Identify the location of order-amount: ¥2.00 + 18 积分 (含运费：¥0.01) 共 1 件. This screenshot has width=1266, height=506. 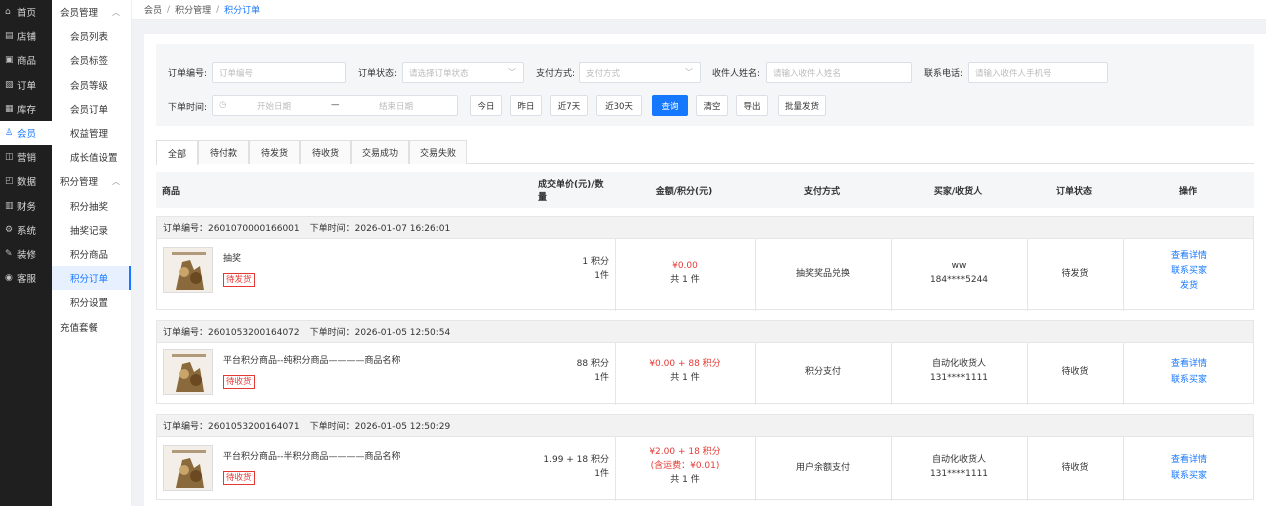
(685, 466).